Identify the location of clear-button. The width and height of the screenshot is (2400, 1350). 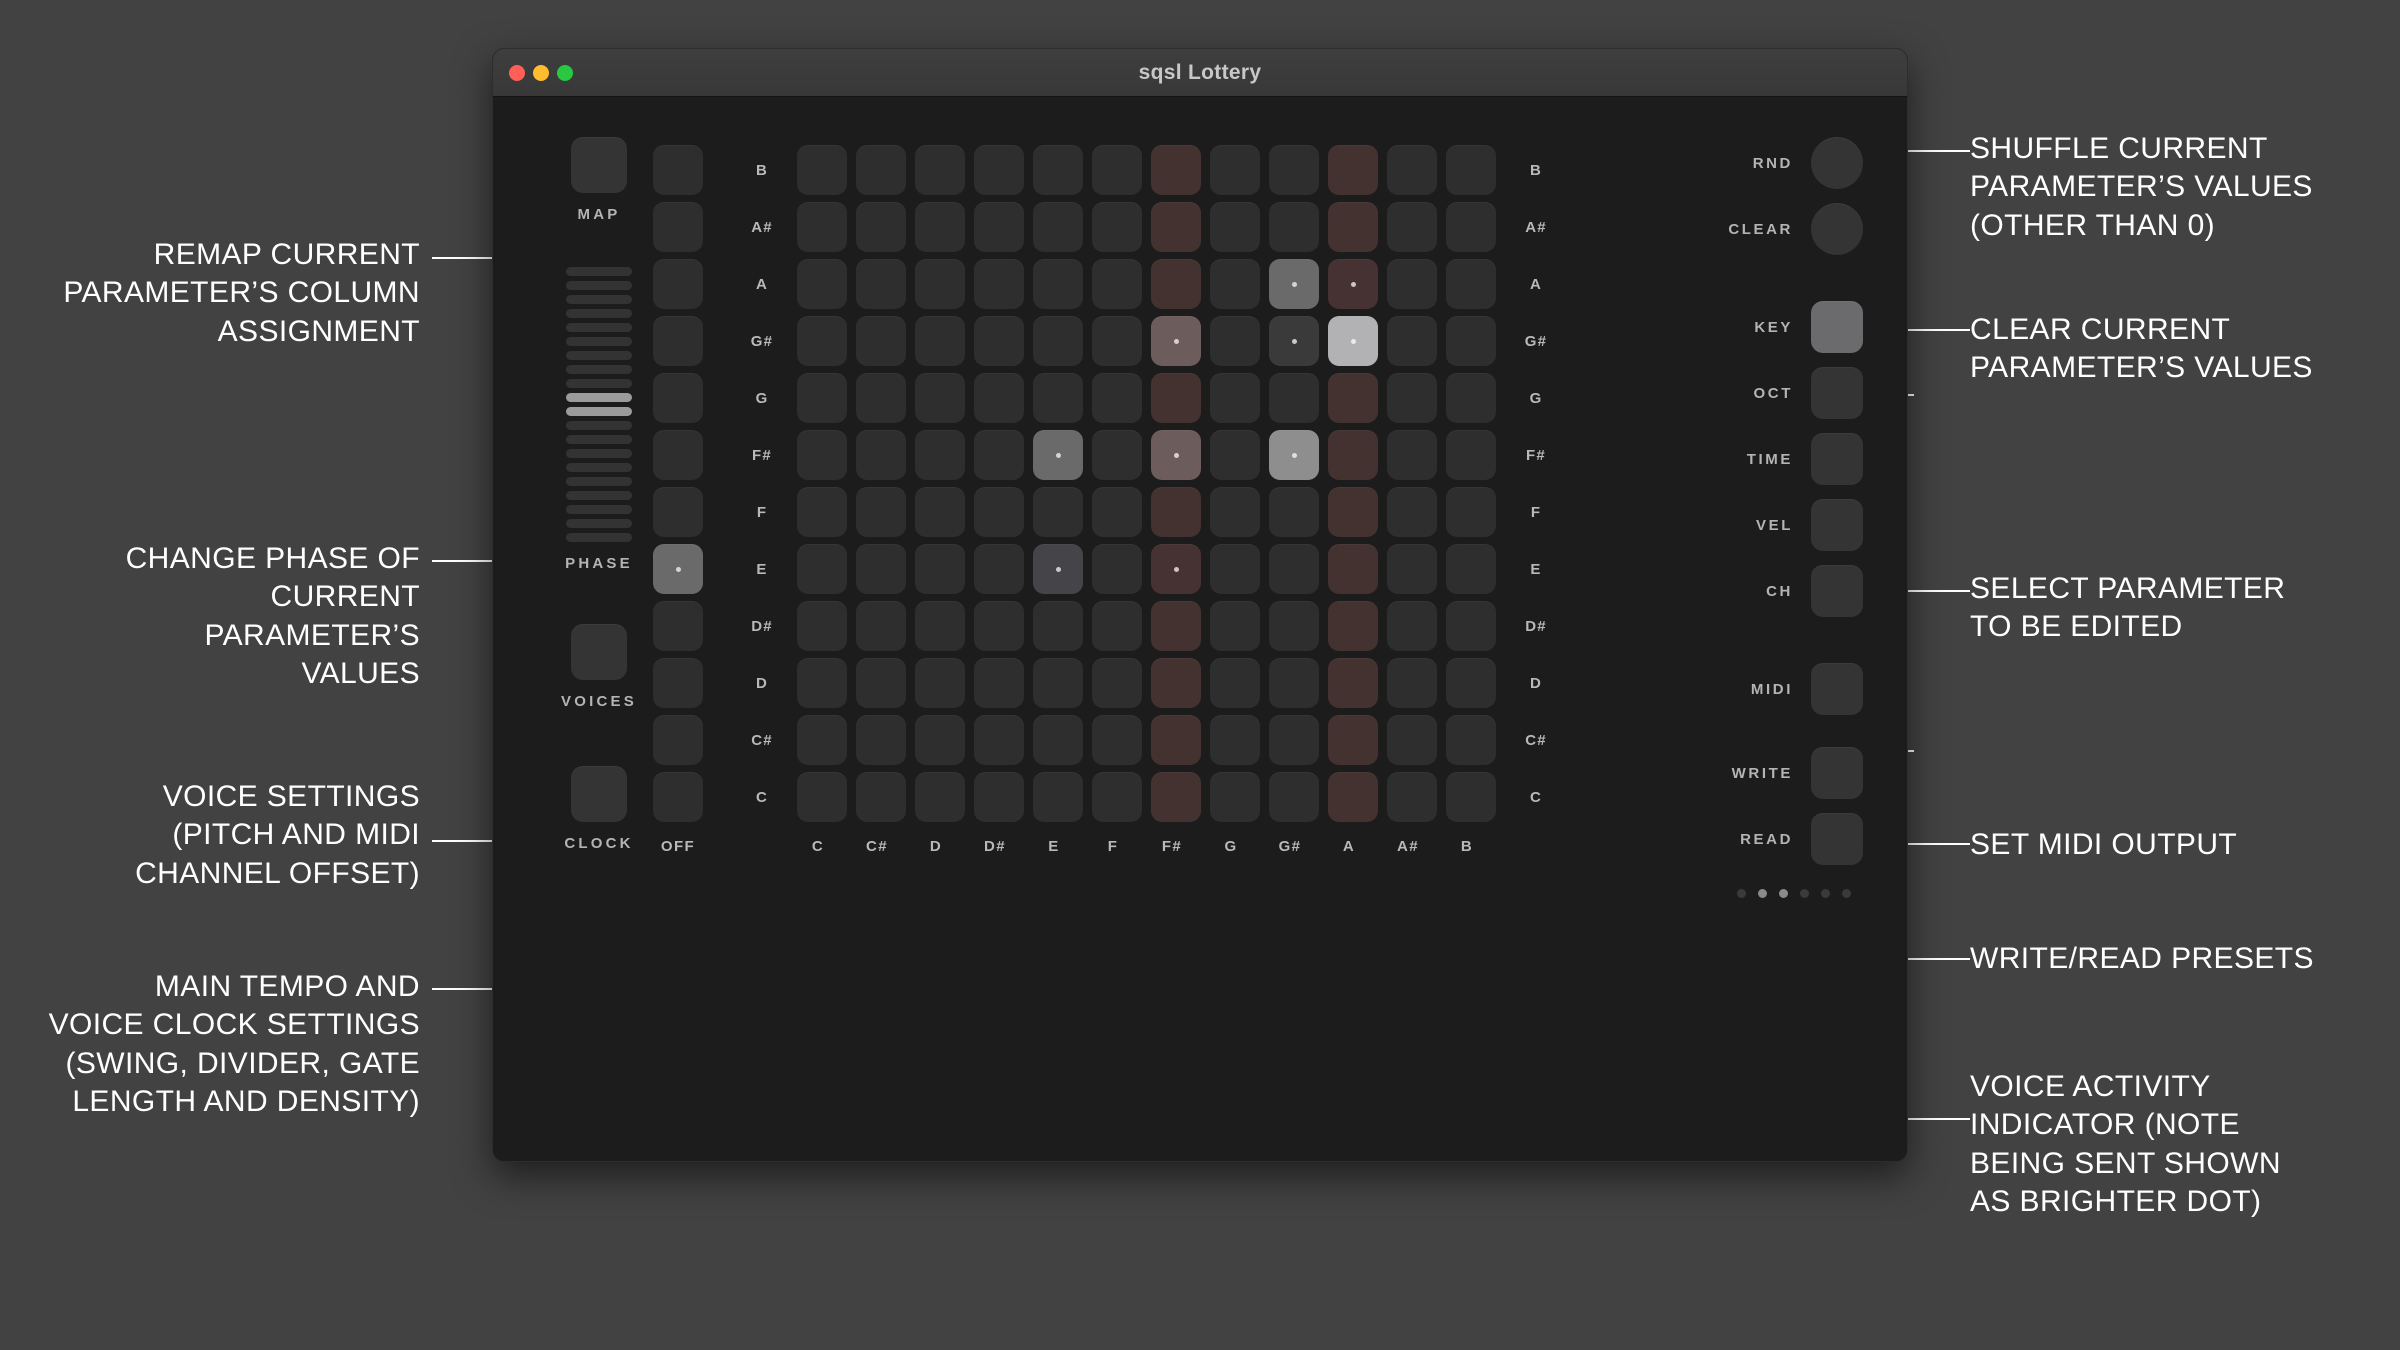
(1837, 229).